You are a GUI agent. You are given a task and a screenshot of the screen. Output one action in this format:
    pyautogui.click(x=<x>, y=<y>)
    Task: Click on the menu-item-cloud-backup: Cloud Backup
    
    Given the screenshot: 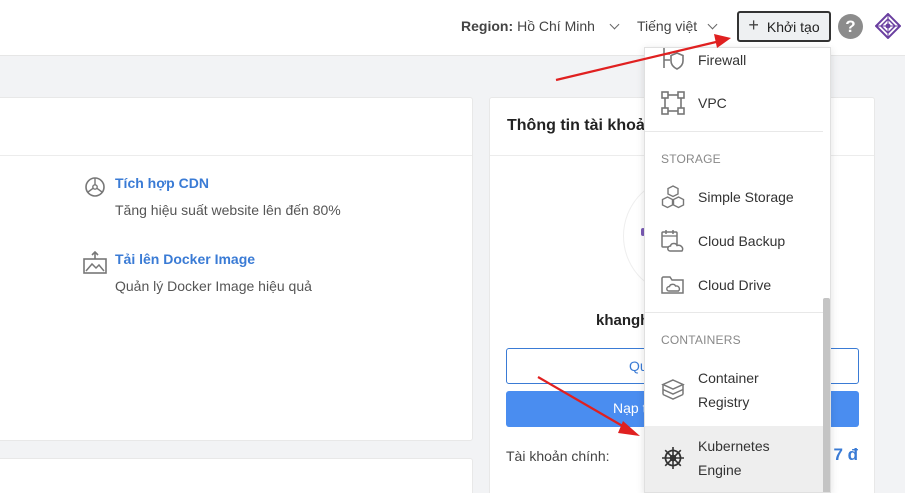 What is the action you would take?
    pyautogui.click(x=734, y=241)
    